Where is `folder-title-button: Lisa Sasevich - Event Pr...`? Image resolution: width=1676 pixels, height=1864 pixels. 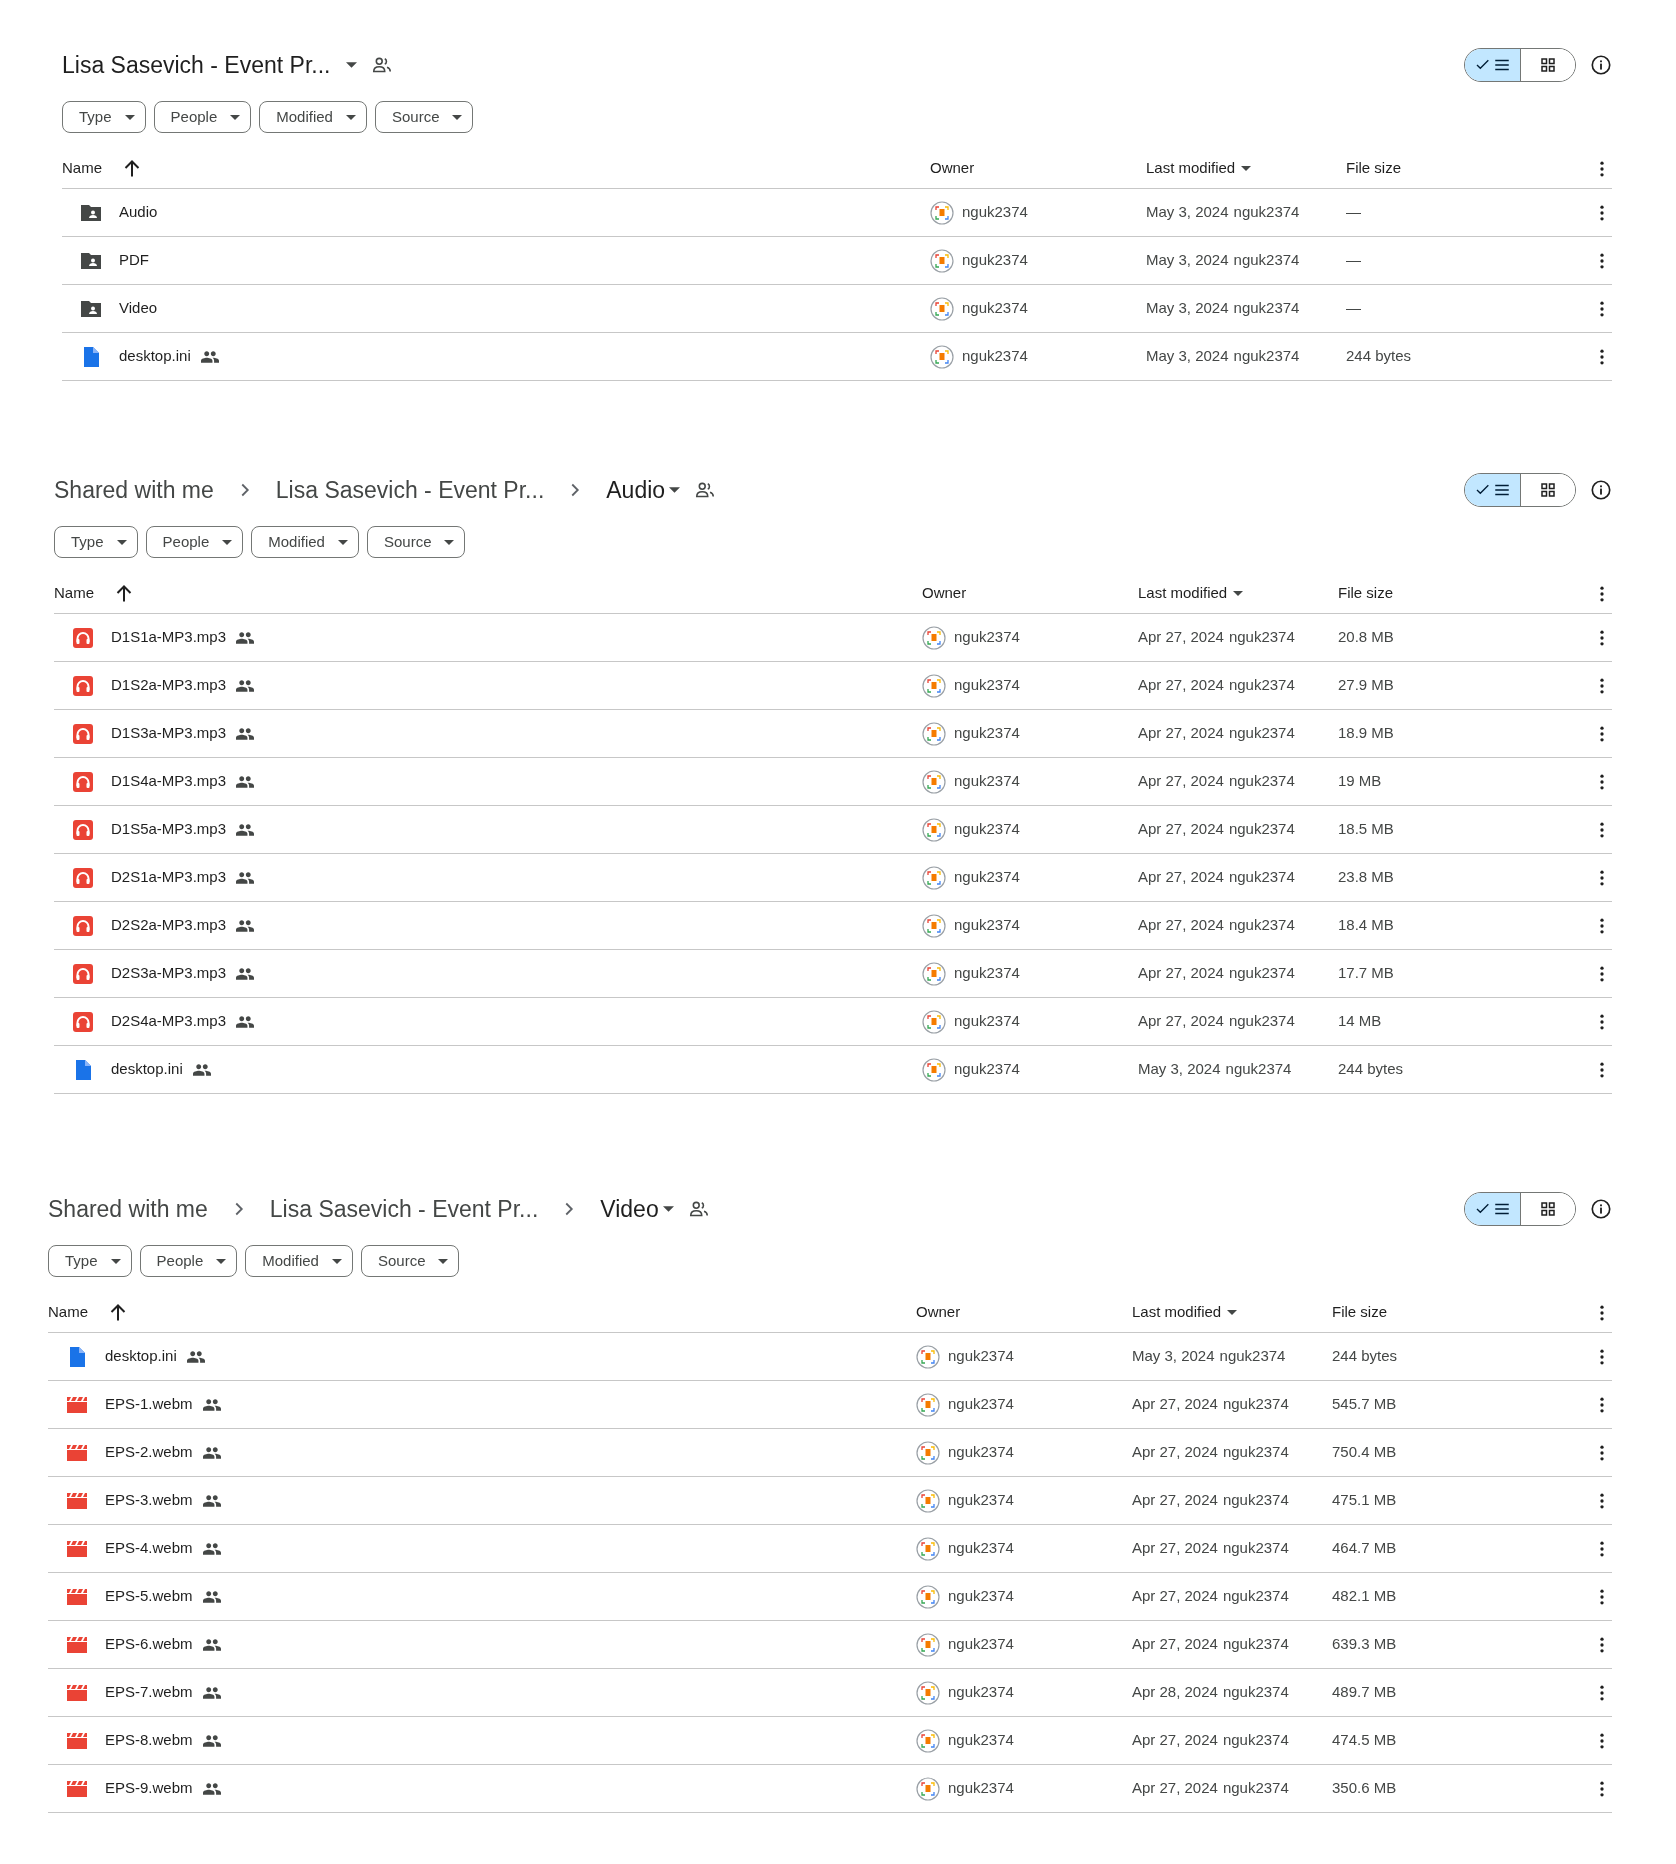
folder-title-button: Lisa Sasevich - Event Pr... is located at coordinates (210, 65).